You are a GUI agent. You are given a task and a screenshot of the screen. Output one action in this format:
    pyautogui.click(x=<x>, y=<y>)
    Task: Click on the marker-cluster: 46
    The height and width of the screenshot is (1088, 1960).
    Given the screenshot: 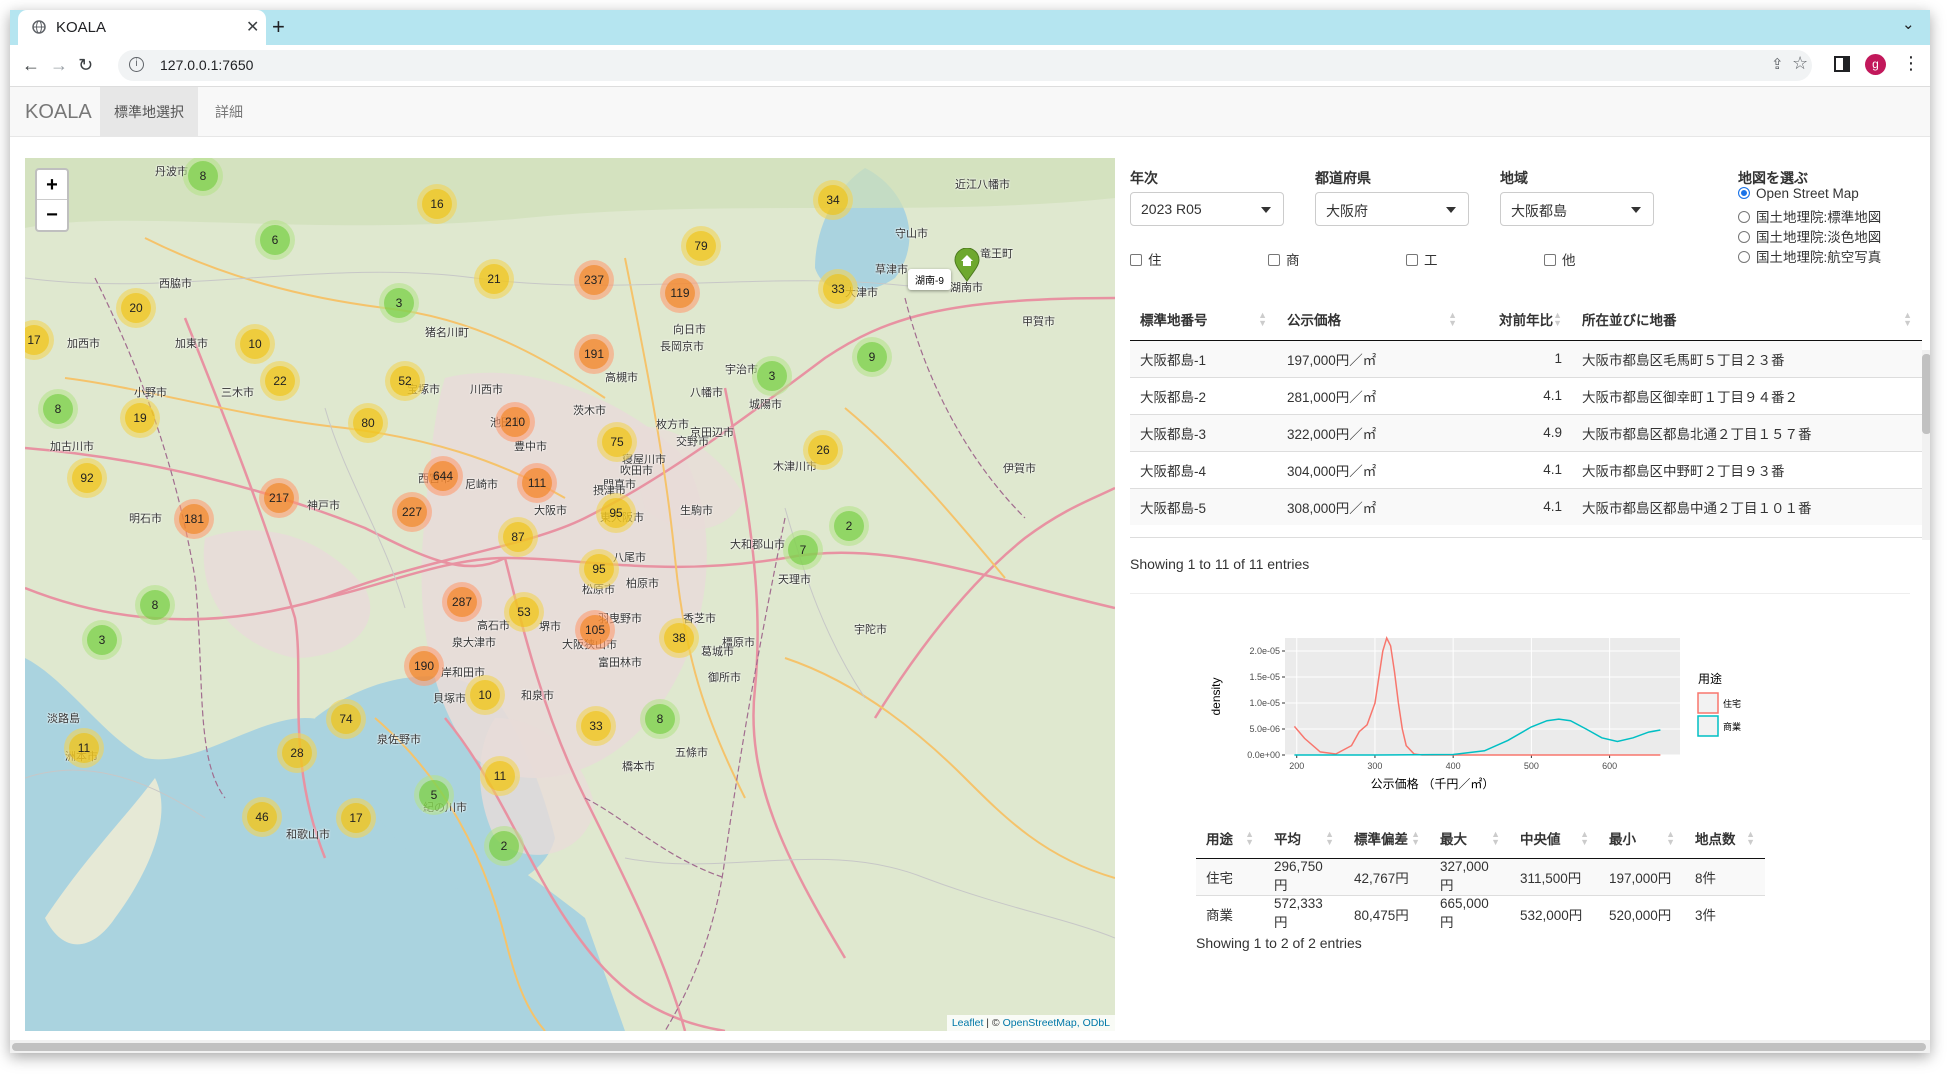 What is the action you would take?
    pyautogui.click(x=262, y=817)
    